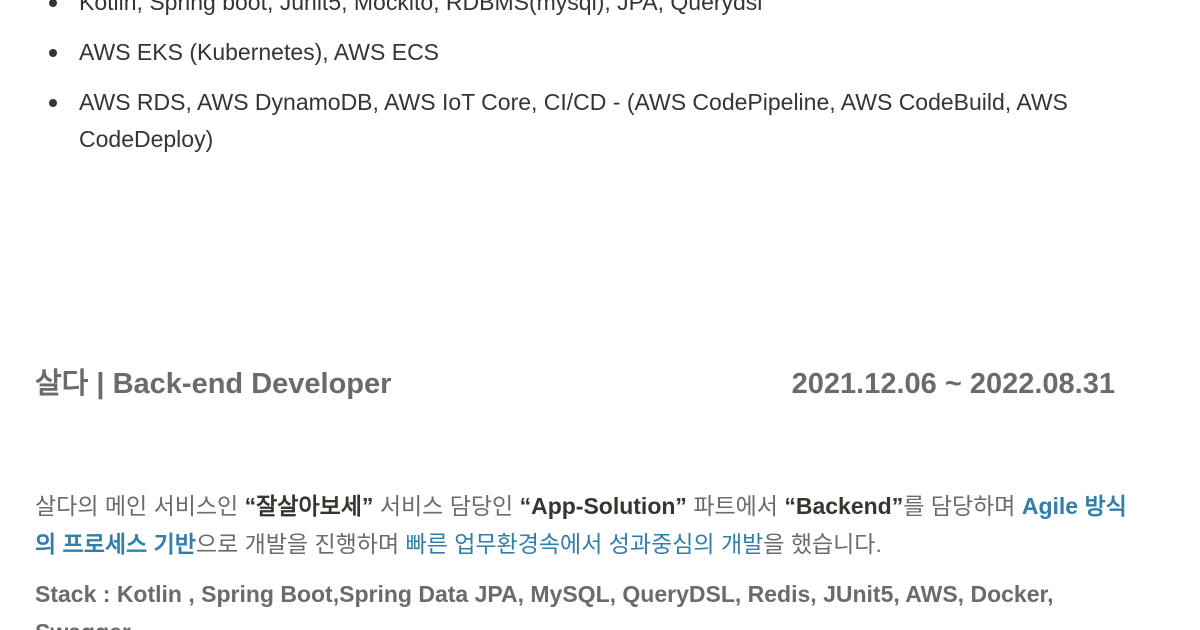  What do you see at coordinates (300, 544) in the screenshot?
I see `desc-text: 으로 개발을 진행하며` at bounding box center [300, 544].